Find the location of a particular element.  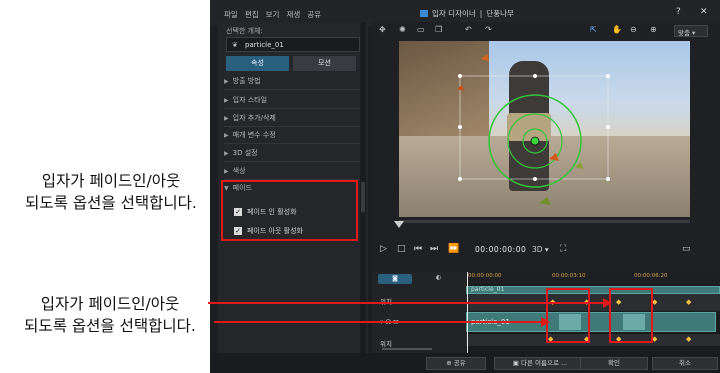

zoom-out-icon: ⊖ is located at coordinates (633, 29).